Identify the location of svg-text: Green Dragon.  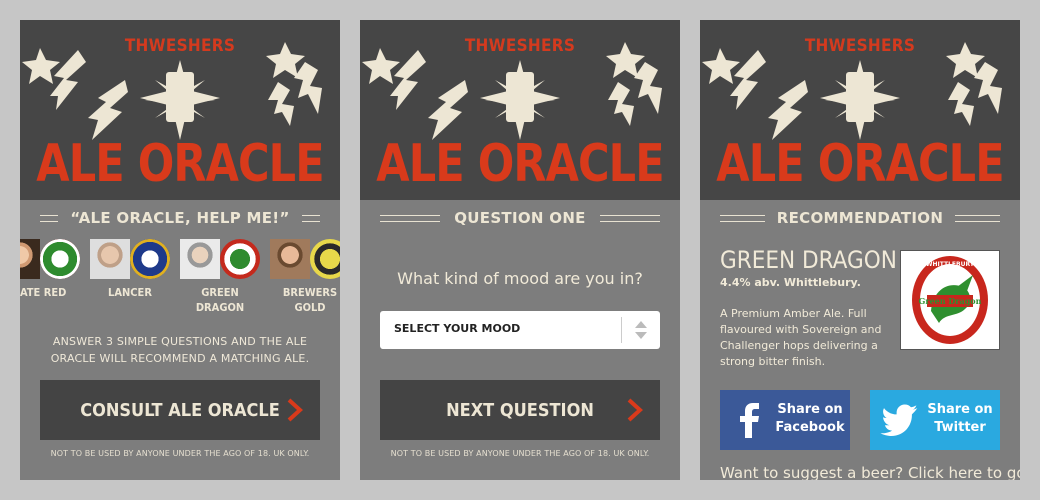
(950, 301).